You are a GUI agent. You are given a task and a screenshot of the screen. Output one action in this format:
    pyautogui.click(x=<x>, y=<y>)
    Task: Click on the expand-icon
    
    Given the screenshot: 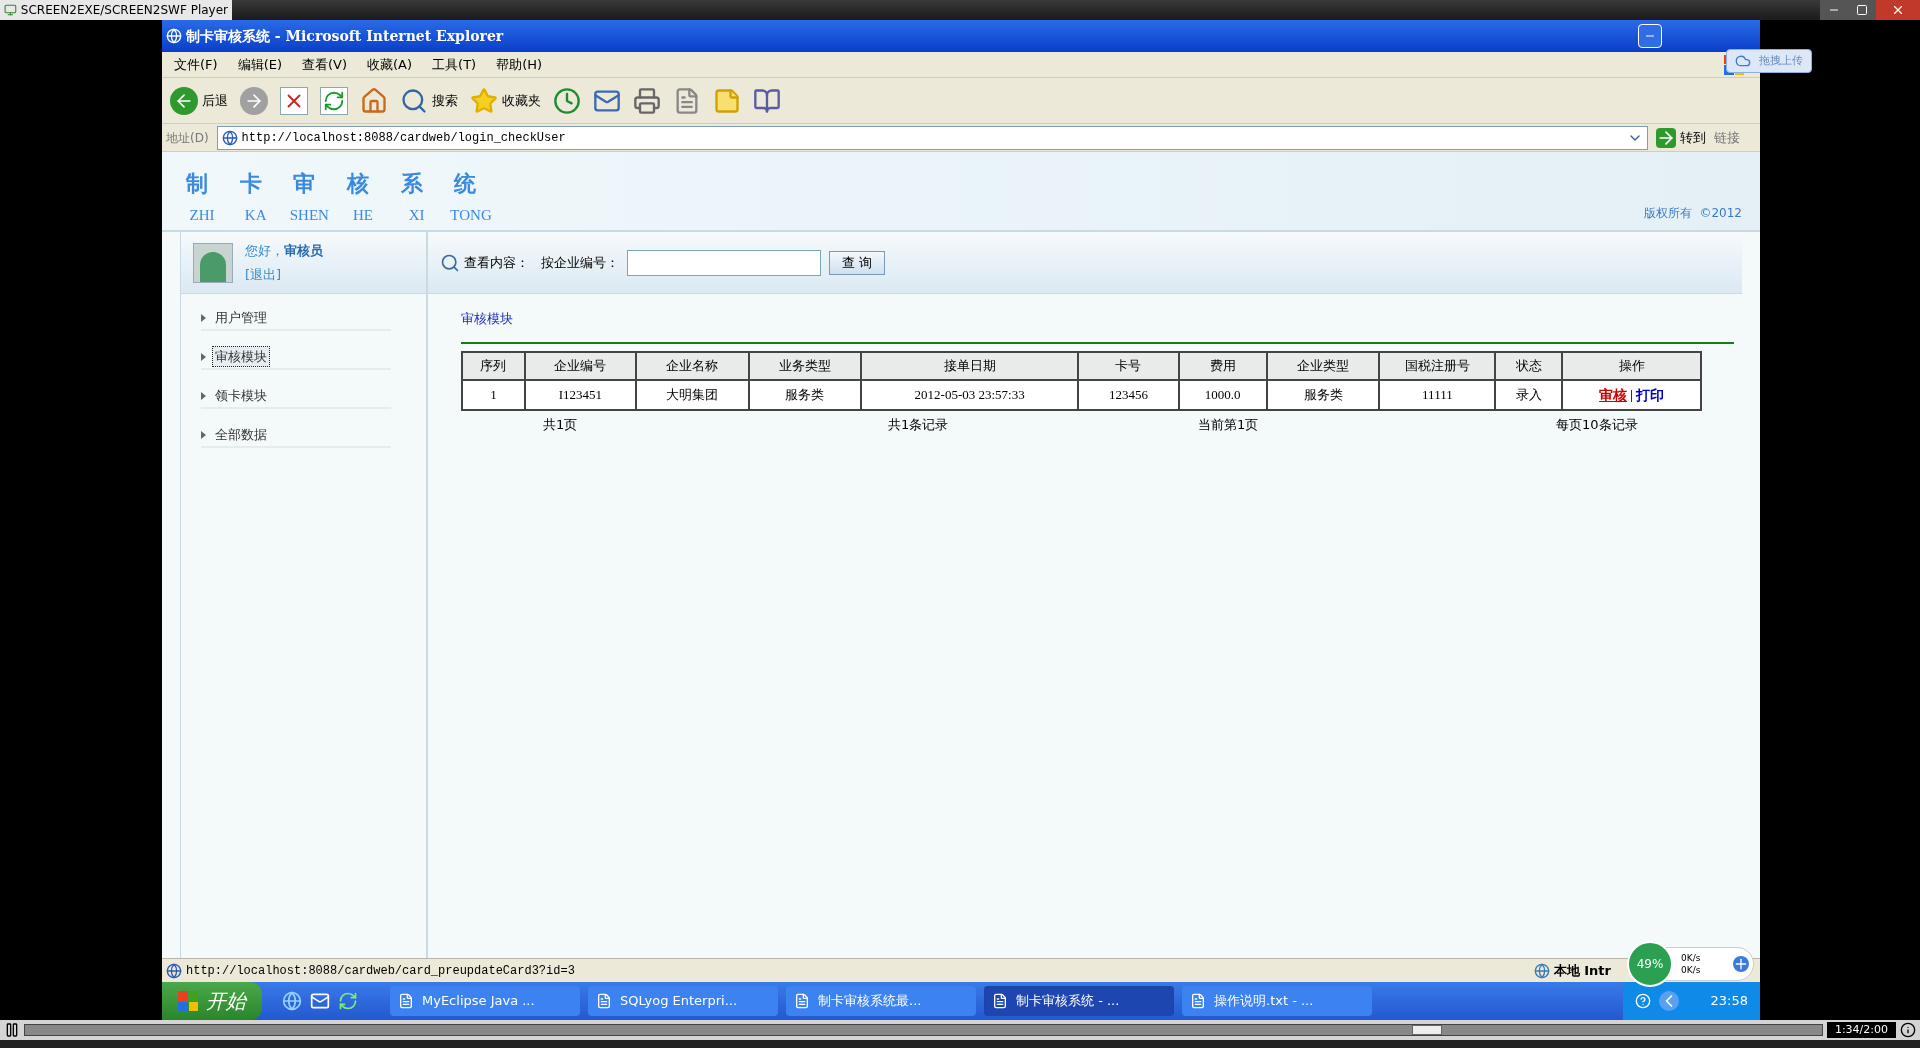 What is the action you would take?
    pyautogui.click(x=1668, y=1001)
    